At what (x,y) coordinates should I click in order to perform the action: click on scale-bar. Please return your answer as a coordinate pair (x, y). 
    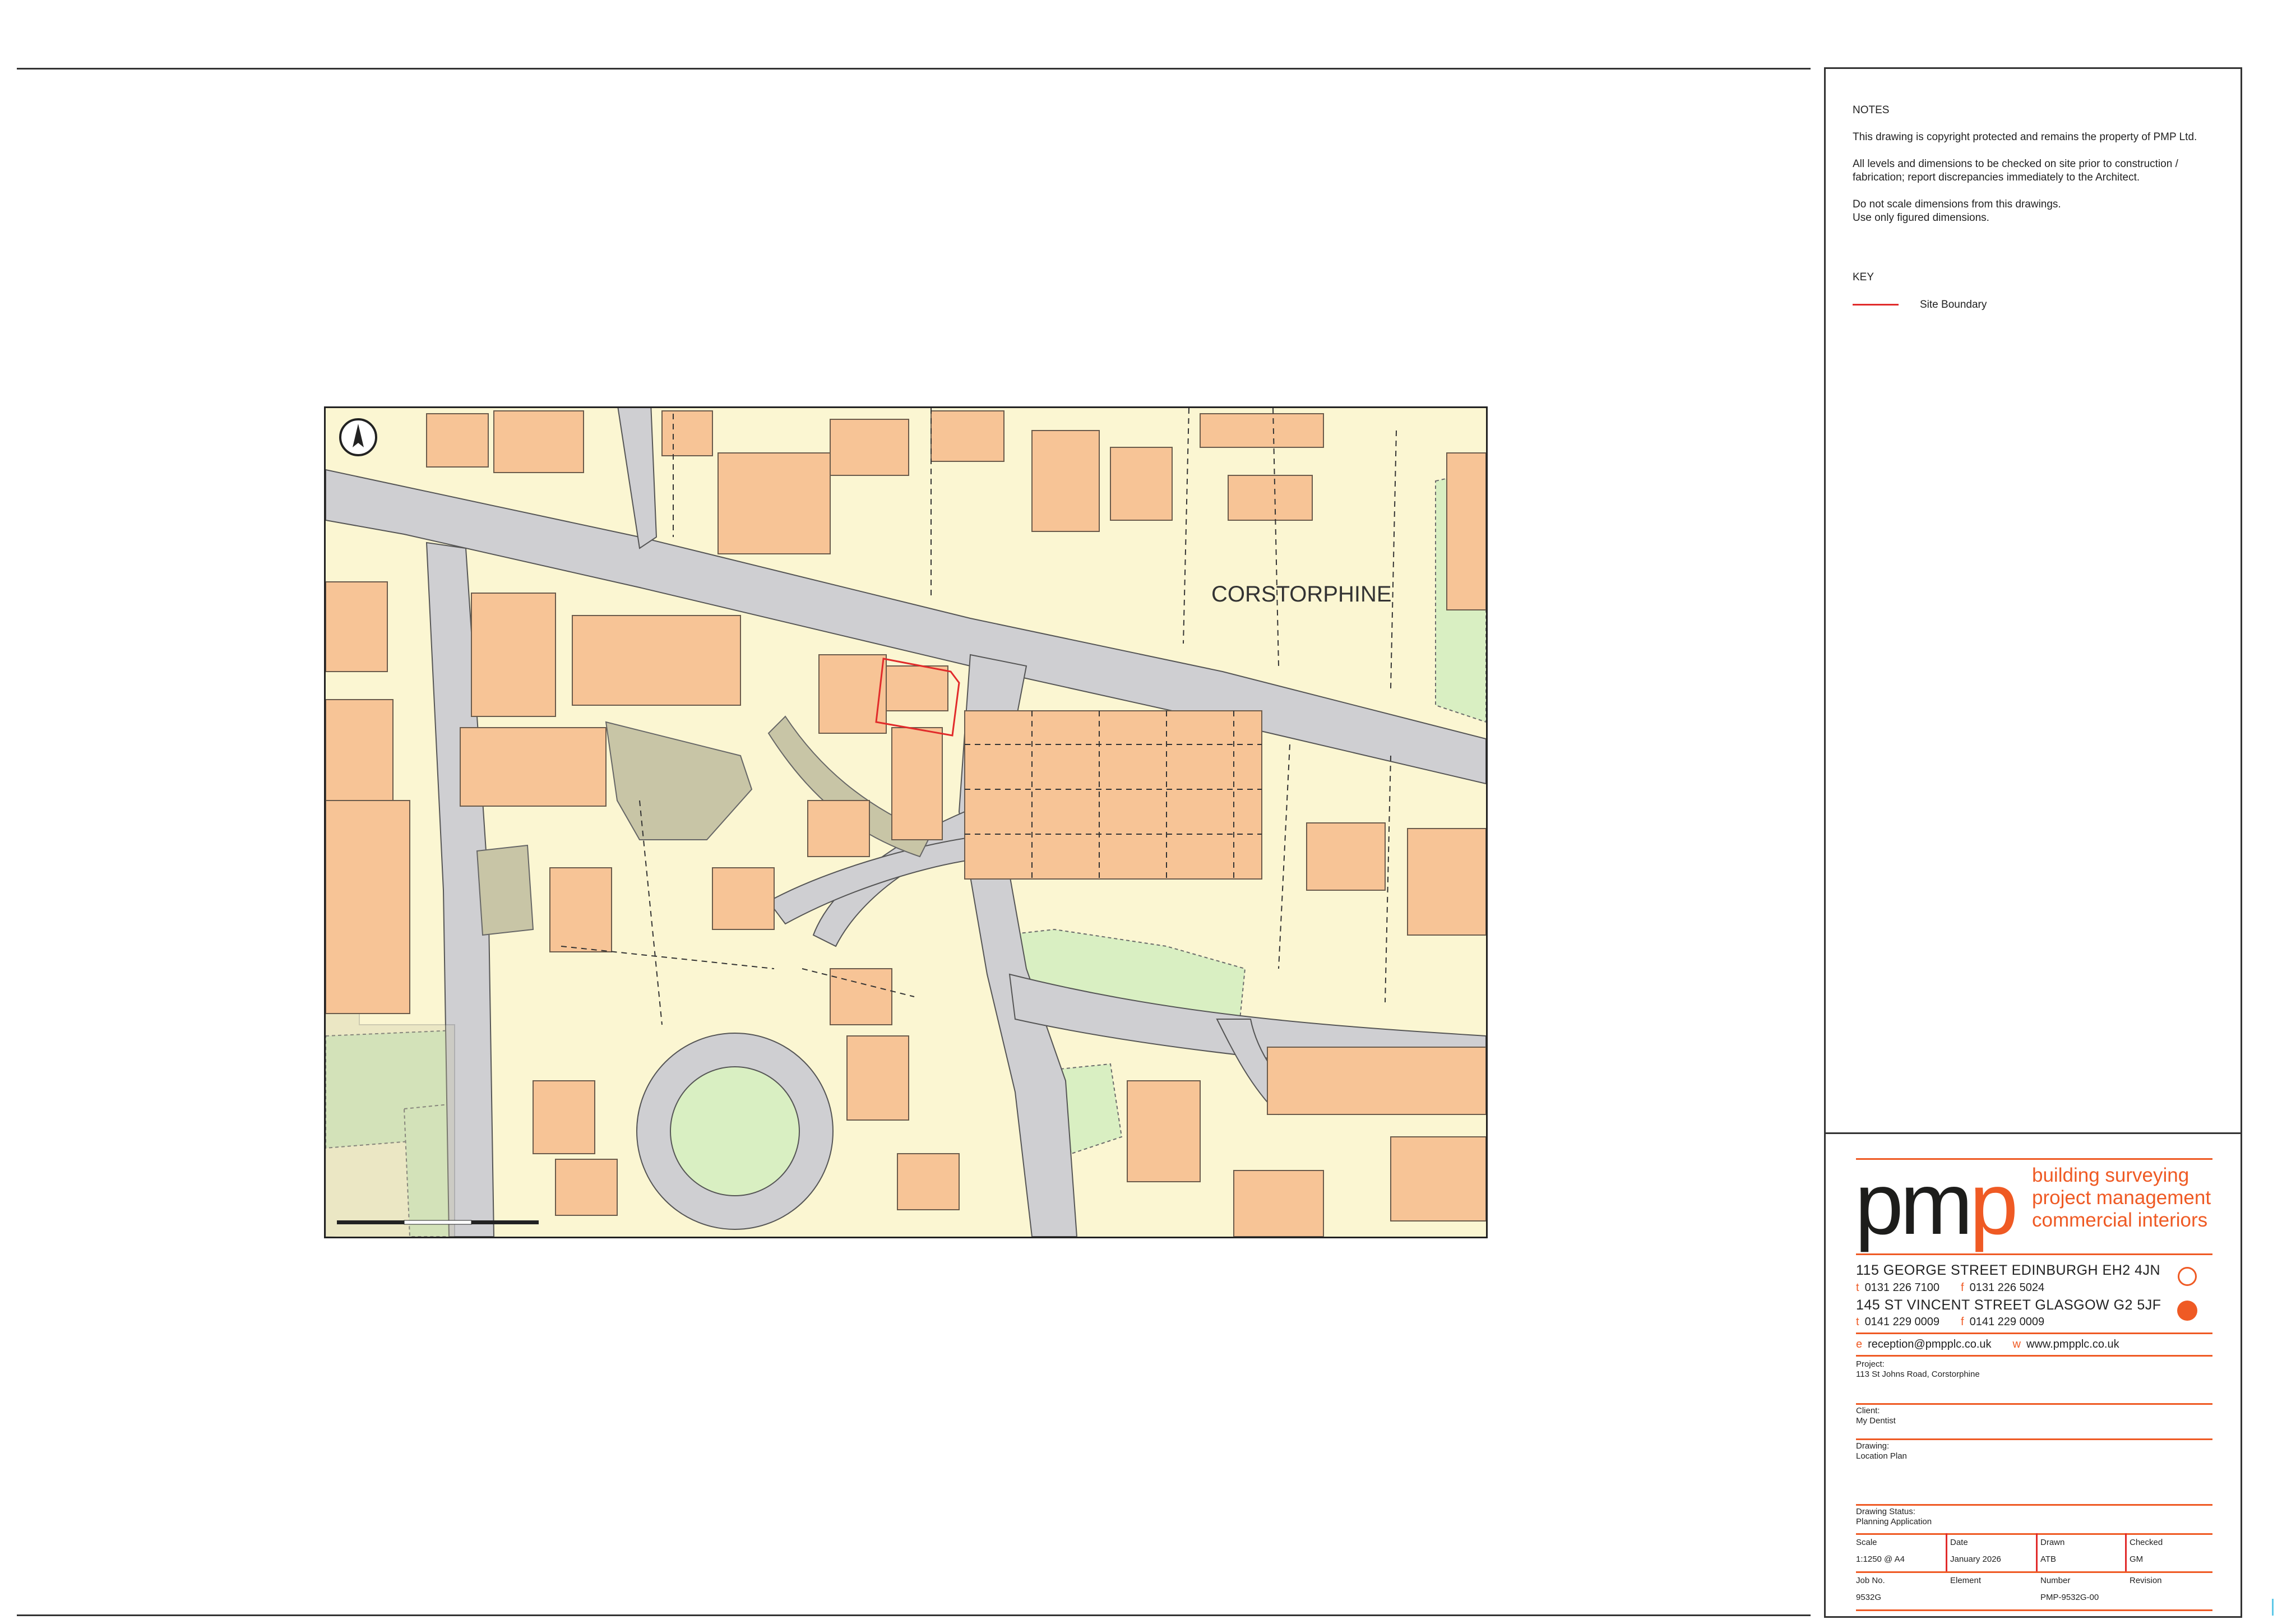
    Looking at the image, I should click on (438, 1222).